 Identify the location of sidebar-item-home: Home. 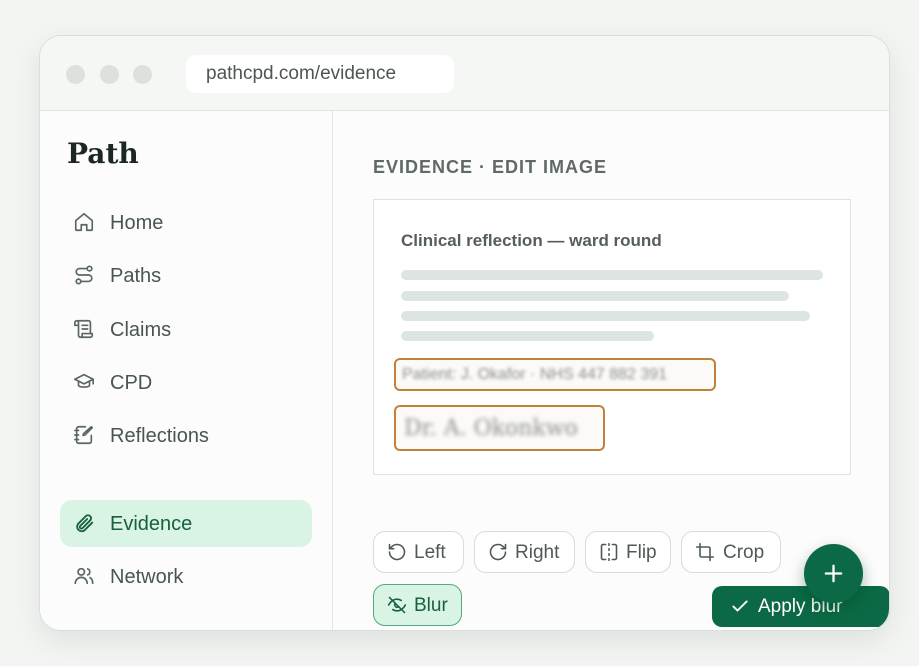
(186, 222).